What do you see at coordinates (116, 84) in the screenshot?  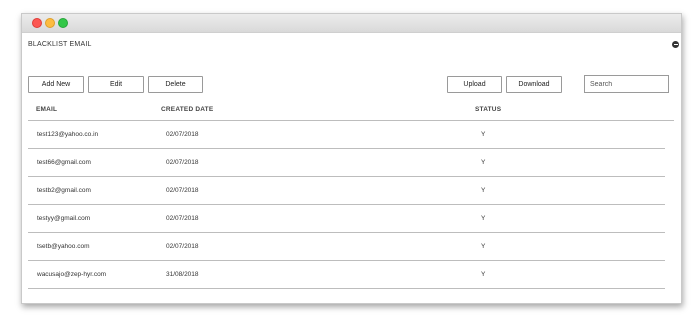 I see `edit-button: Edit` at bounding box center [116, 84].